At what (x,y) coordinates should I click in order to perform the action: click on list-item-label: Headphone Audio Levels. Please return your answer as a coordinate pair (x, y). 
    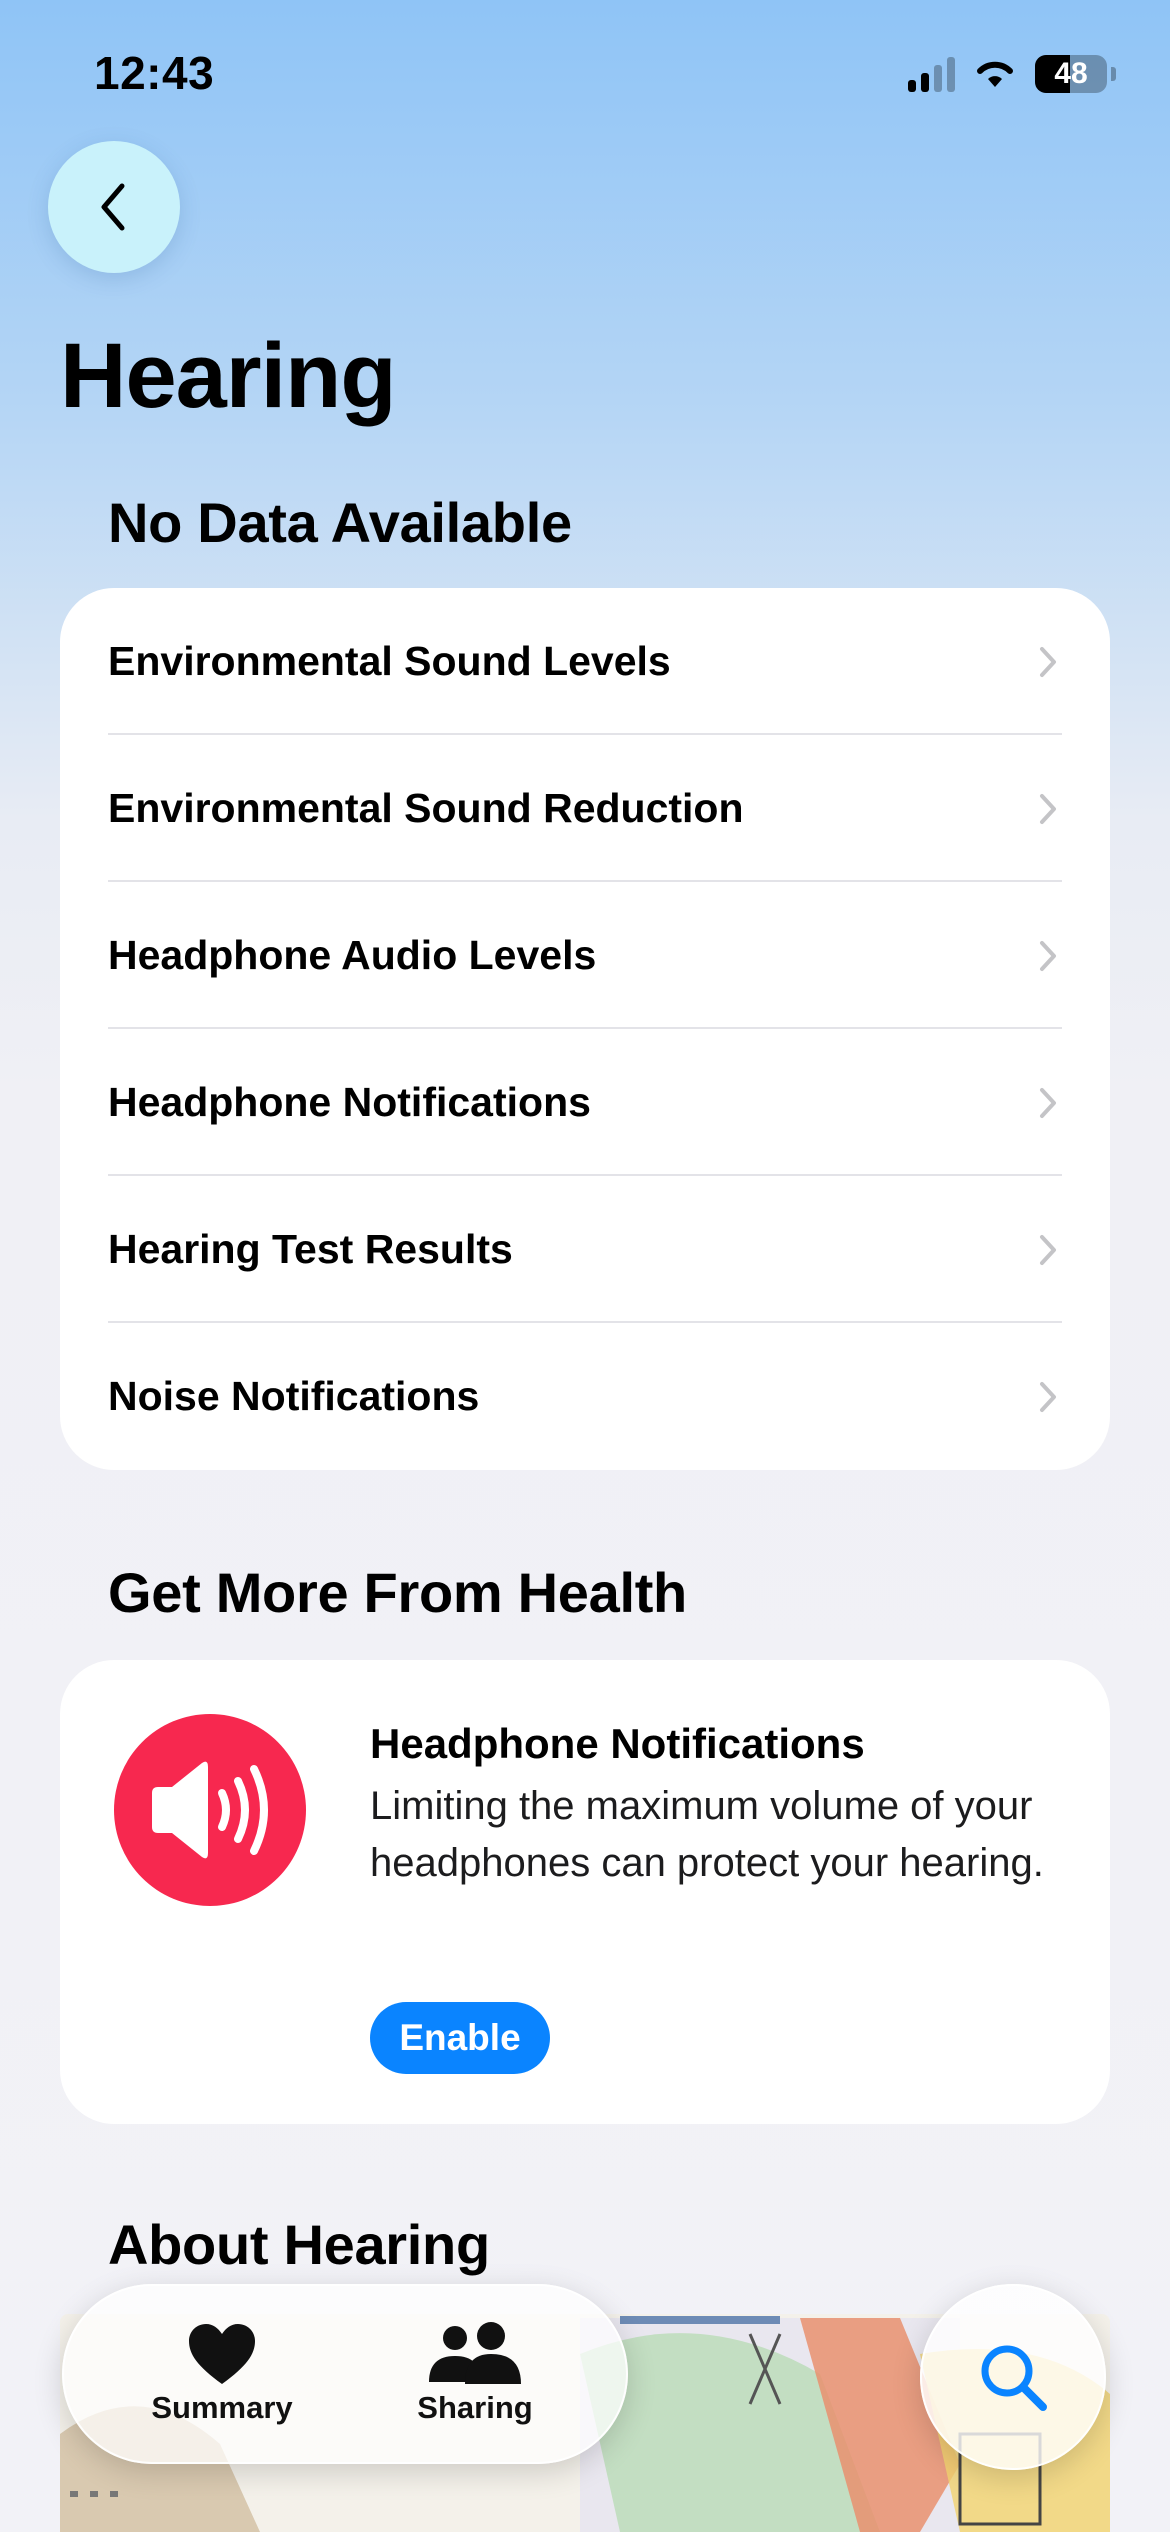
    Looking at the image, I should click on (352, 955).